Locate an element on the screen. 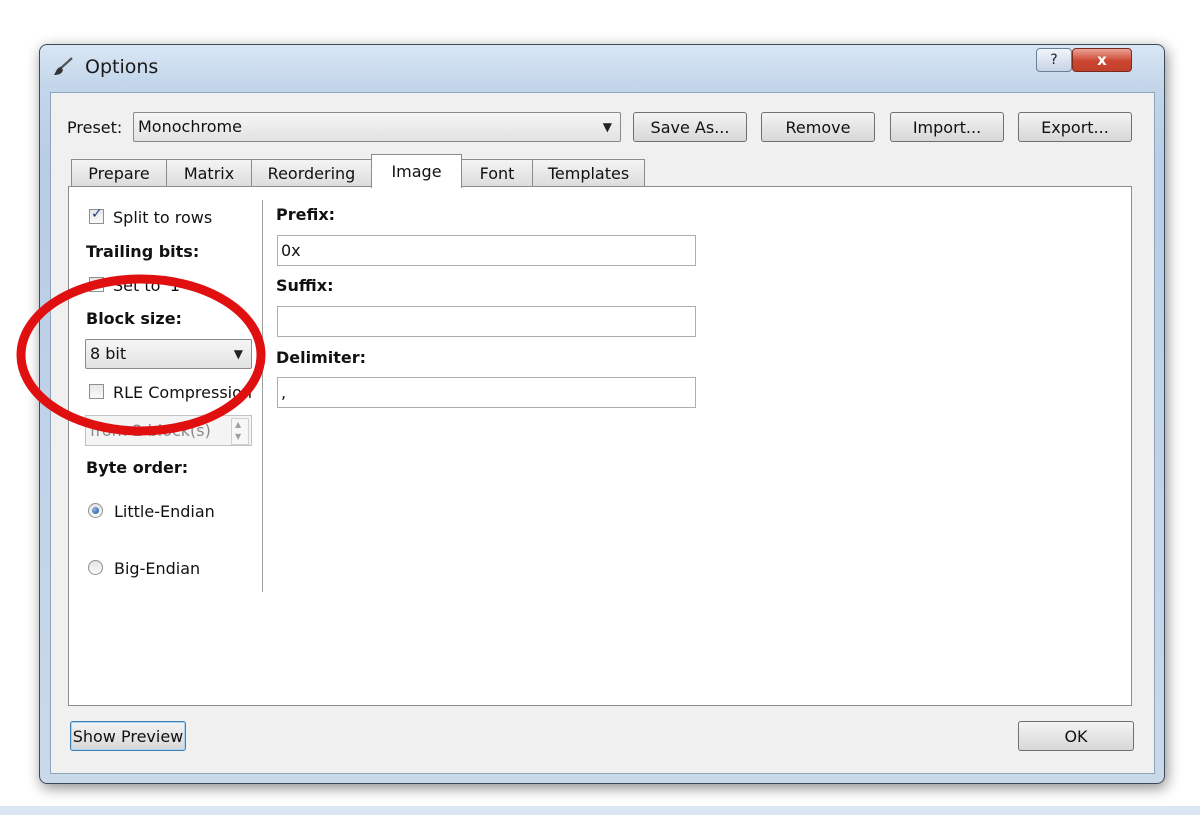 The image size is (1200, 815). rle-blocks-value: from 2 block(s) is located at coordinates (150, 430).